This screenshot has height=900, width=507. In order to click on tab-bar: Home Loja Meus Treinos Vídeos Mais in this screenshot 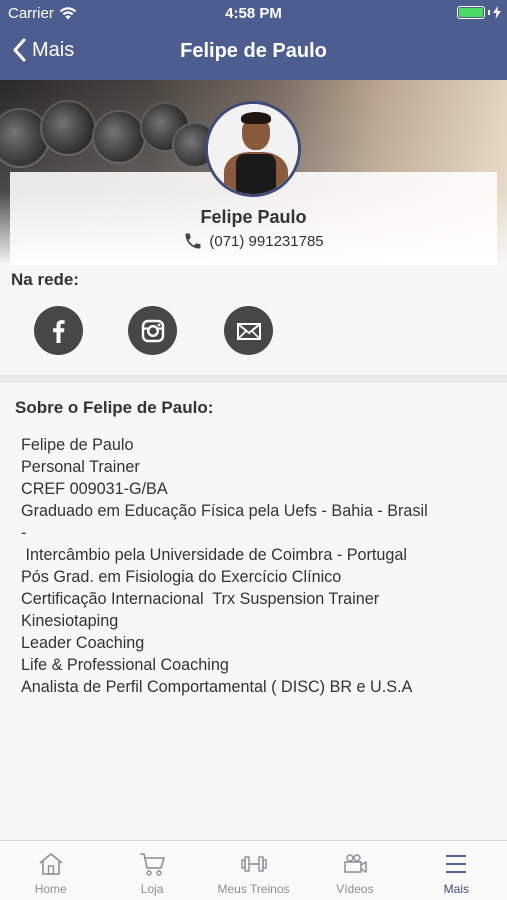, I will do `click(253, 870)`.